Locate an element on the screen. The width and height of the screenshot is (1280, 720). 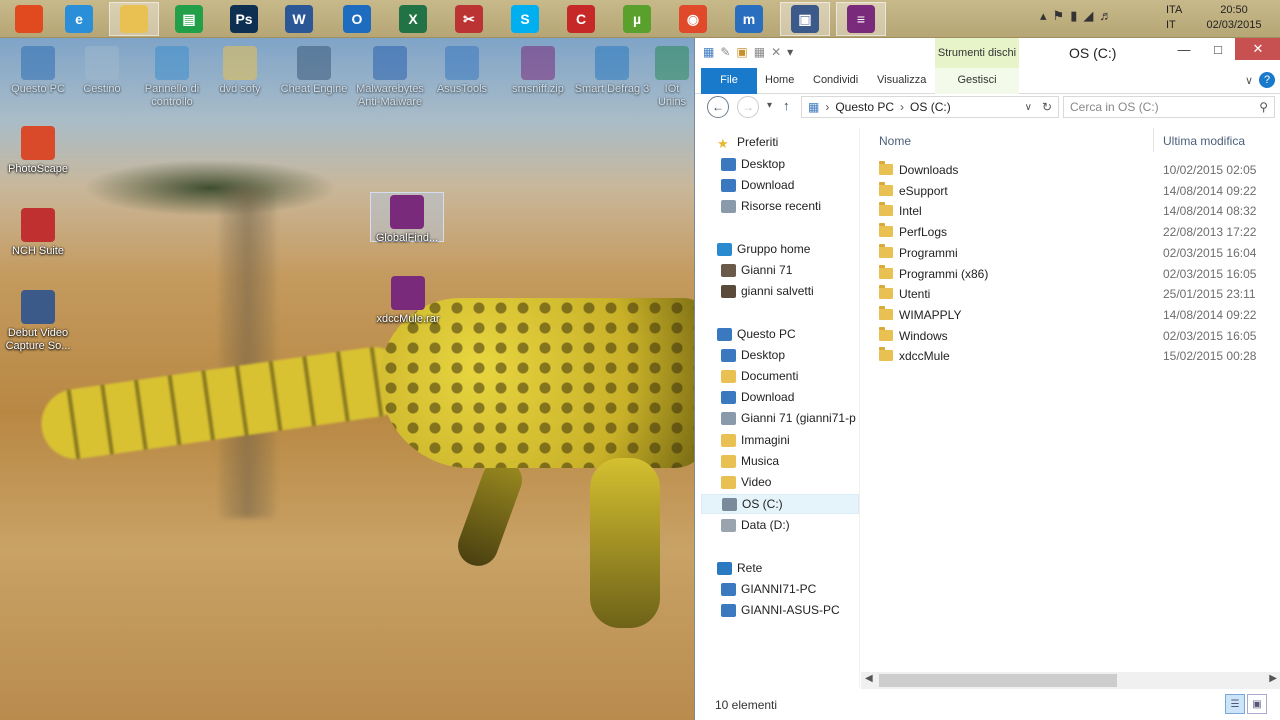
taskbar-app: O is located at coordinates (357, 19).